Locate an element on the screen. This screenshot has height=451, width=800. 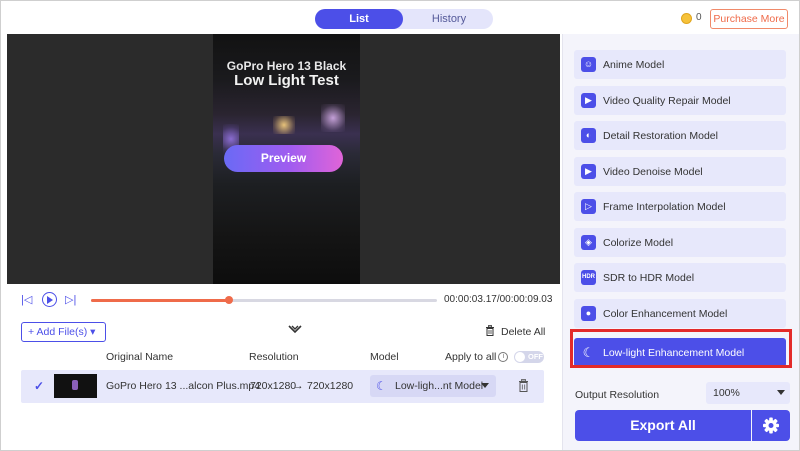
gear-icon is located at coordinates (771, 425).